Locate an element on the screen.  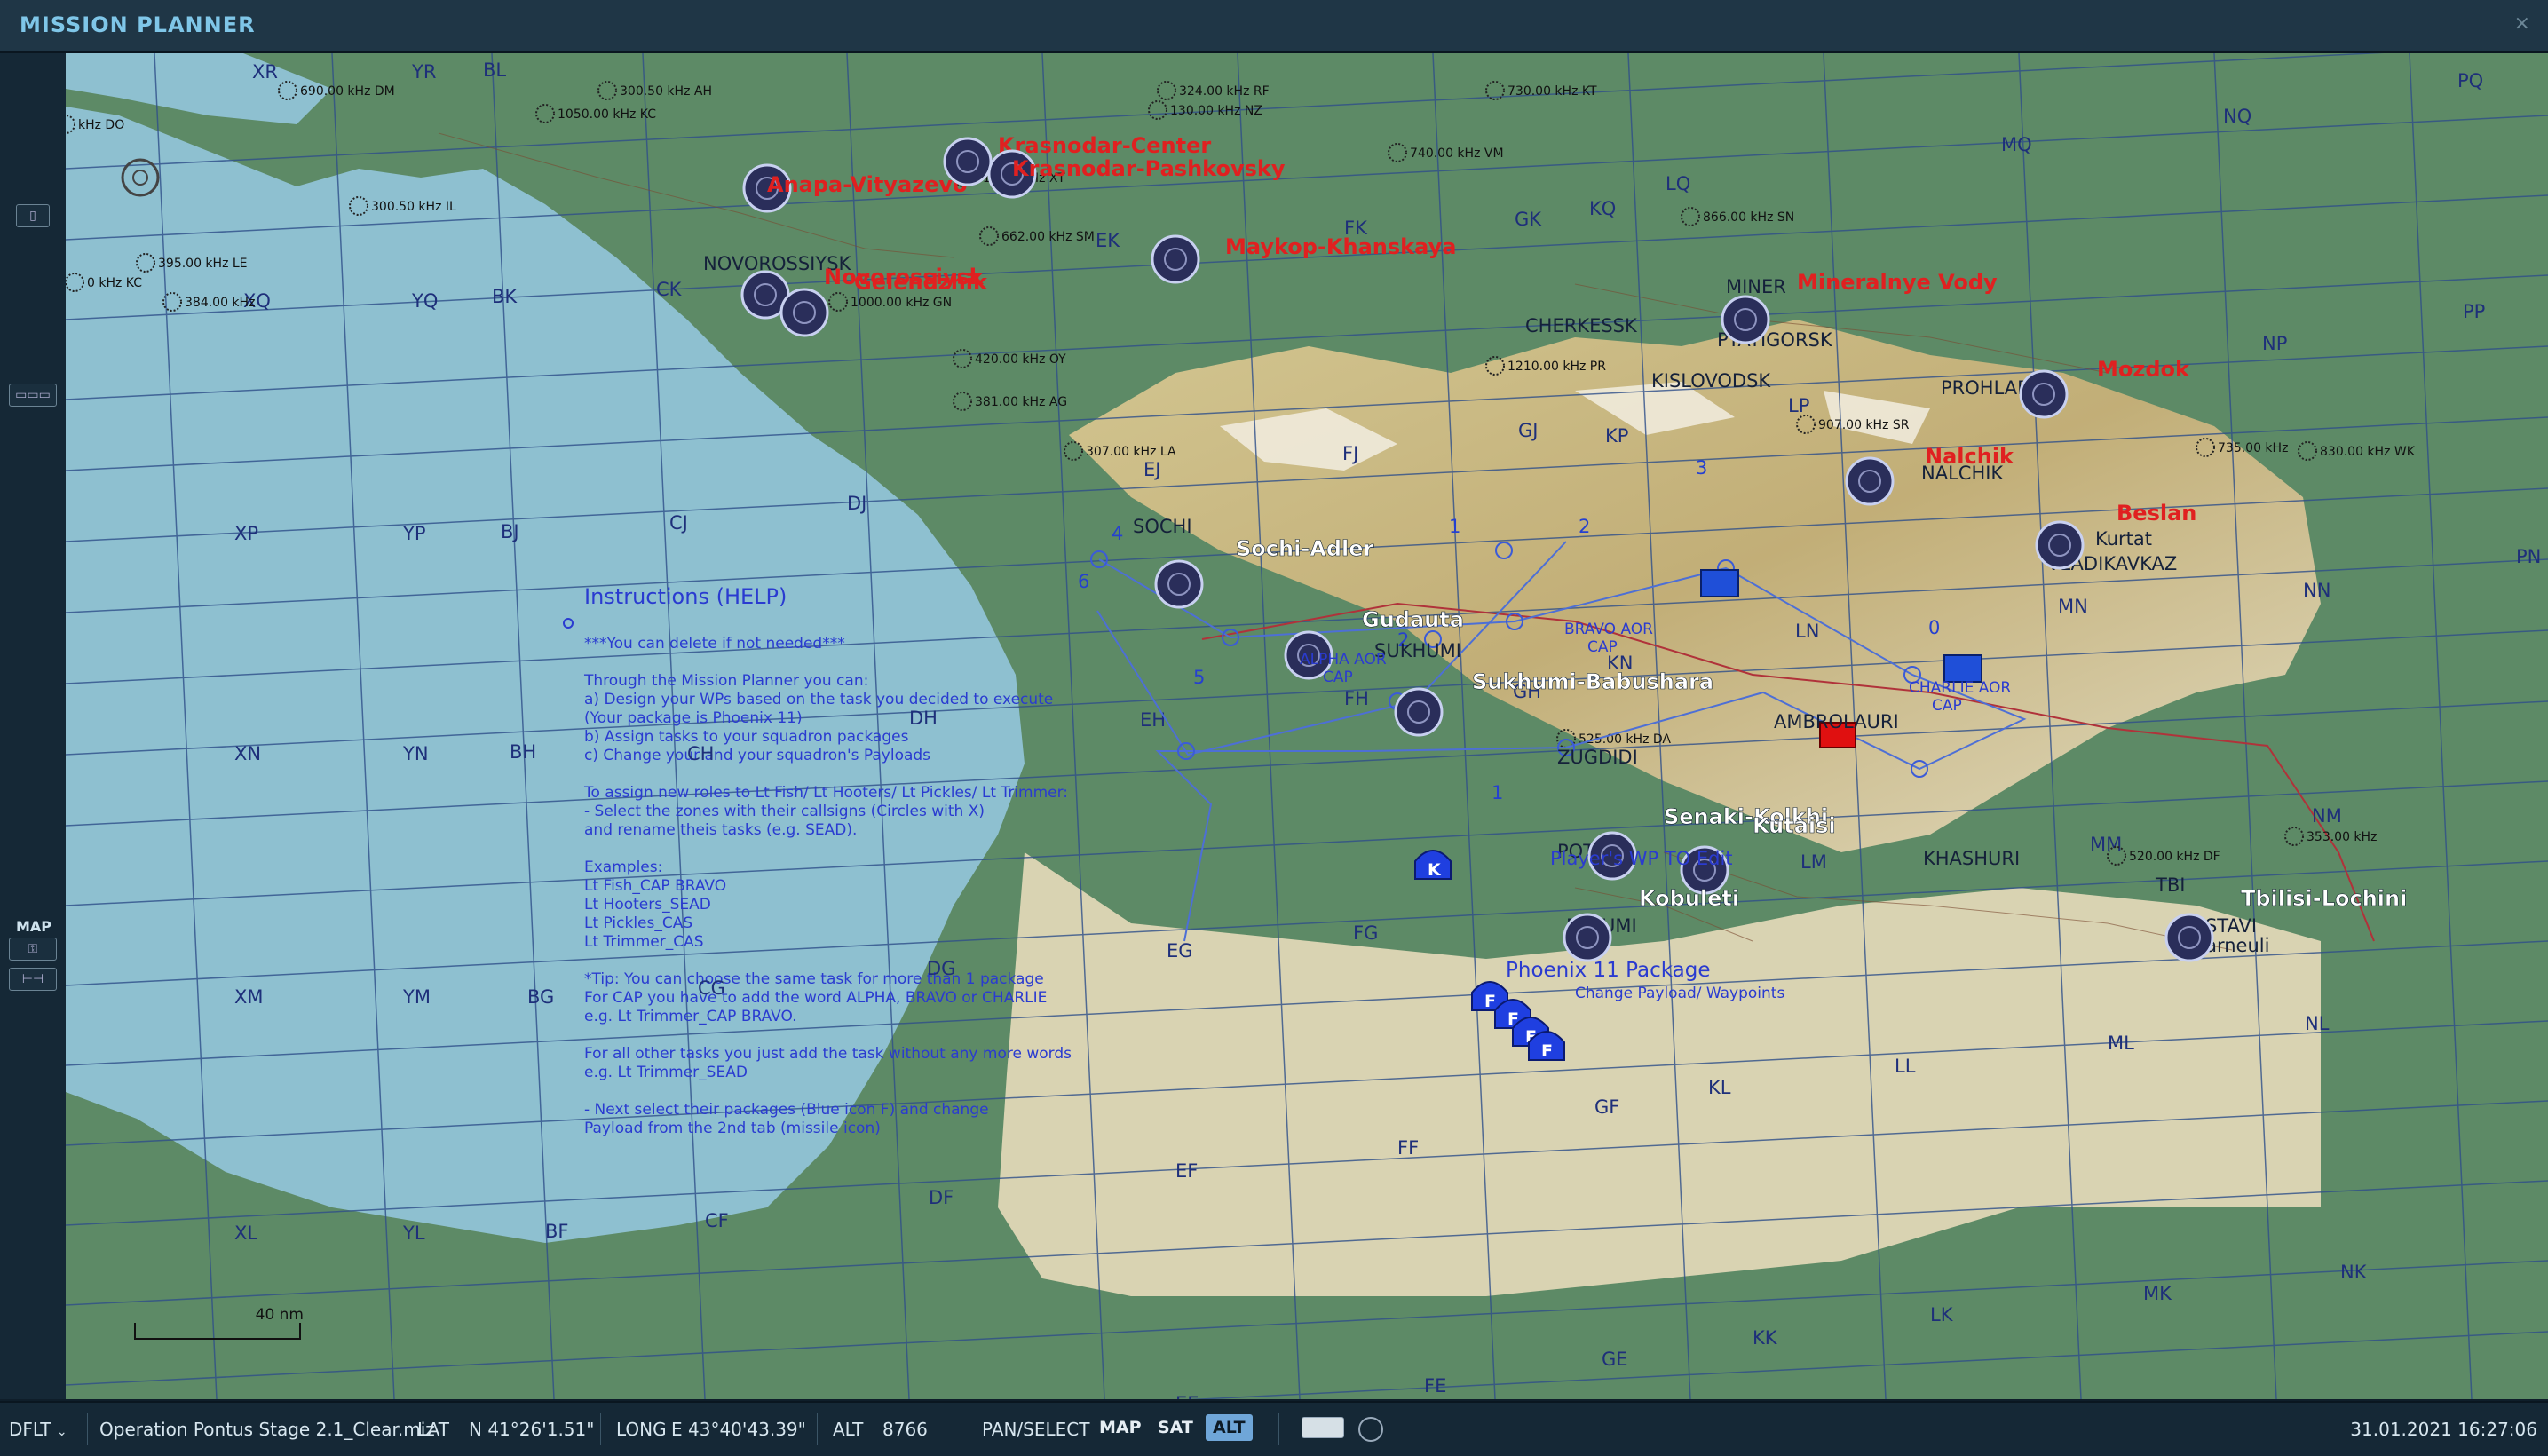
key-icon: ⚿ is located at coordinates (33, 949).